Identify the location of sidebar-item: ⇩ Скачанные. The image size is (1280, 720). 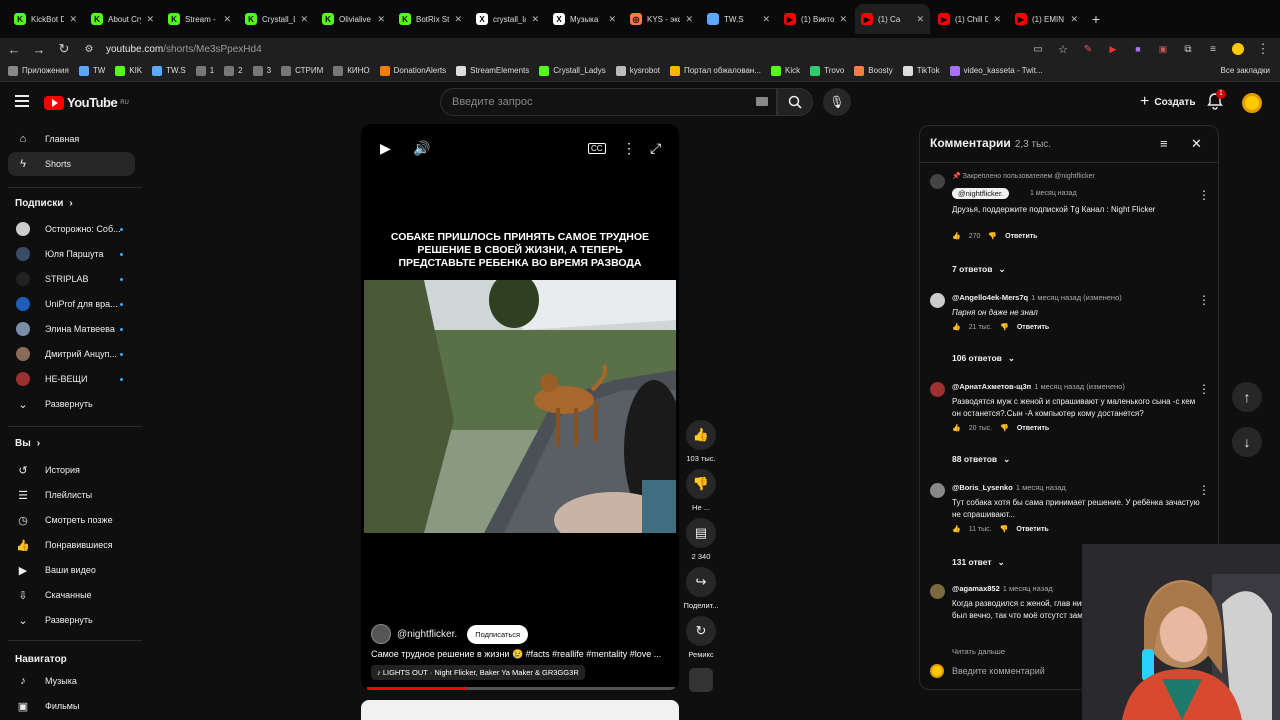
(71, 595).